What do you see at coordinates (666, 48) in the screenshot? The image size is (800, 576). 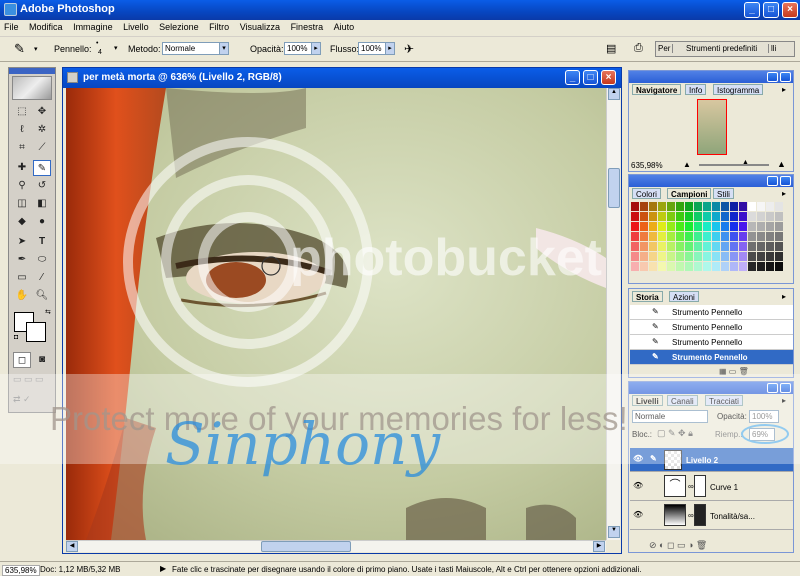 I see `presets-tab: Per` at bounding box center [666, 48].